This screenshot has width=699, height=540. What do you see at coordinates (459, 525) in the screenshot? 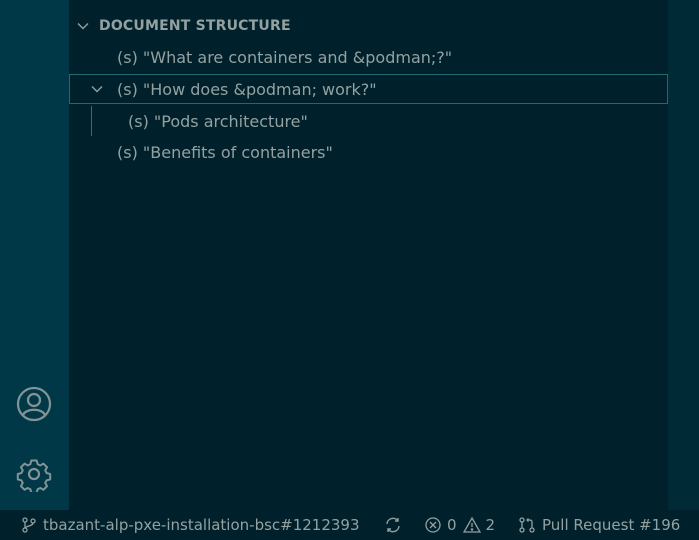
I see `problems-status: 0 2` at bounding box center [459, 525].